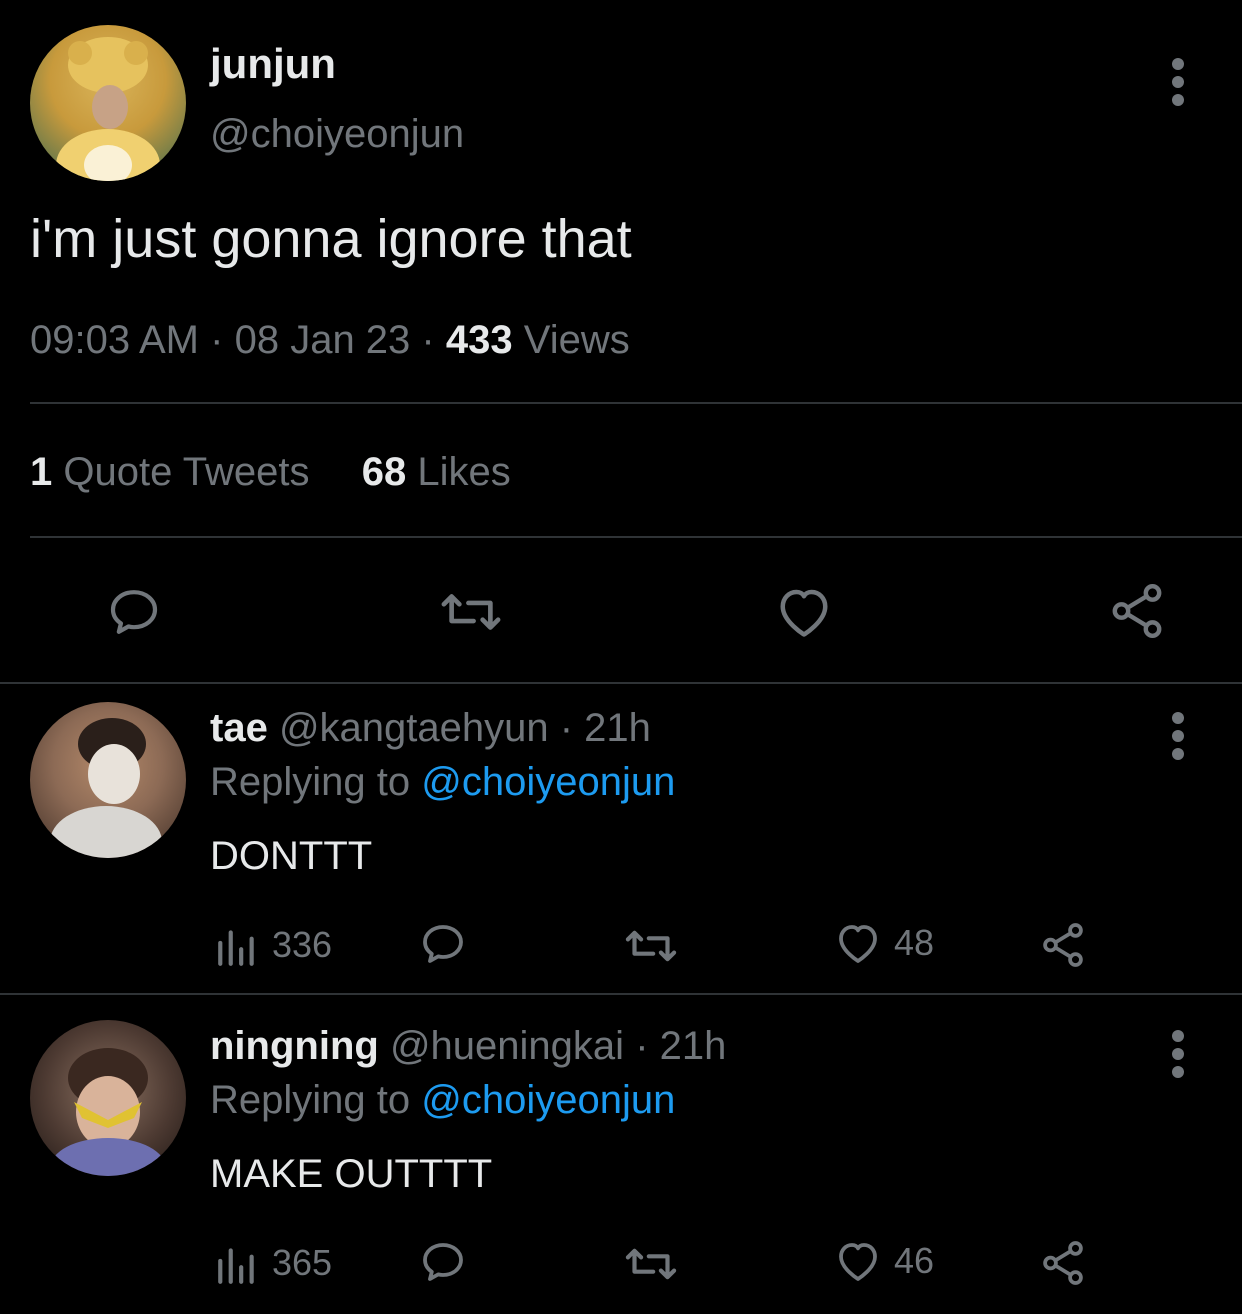  I want to click on reply-header: ningning @hueningkai · 21h, so click(468, 1046).